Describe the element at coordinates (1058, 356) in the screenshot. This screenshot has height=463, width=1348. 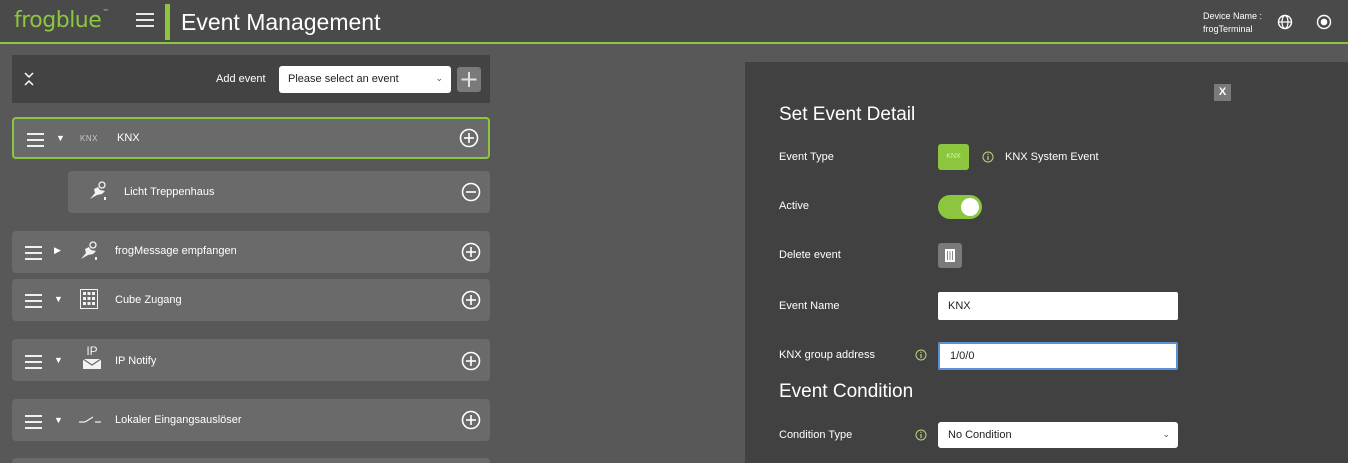
I see `knx-group-address-input: 1/0/0` at that location.